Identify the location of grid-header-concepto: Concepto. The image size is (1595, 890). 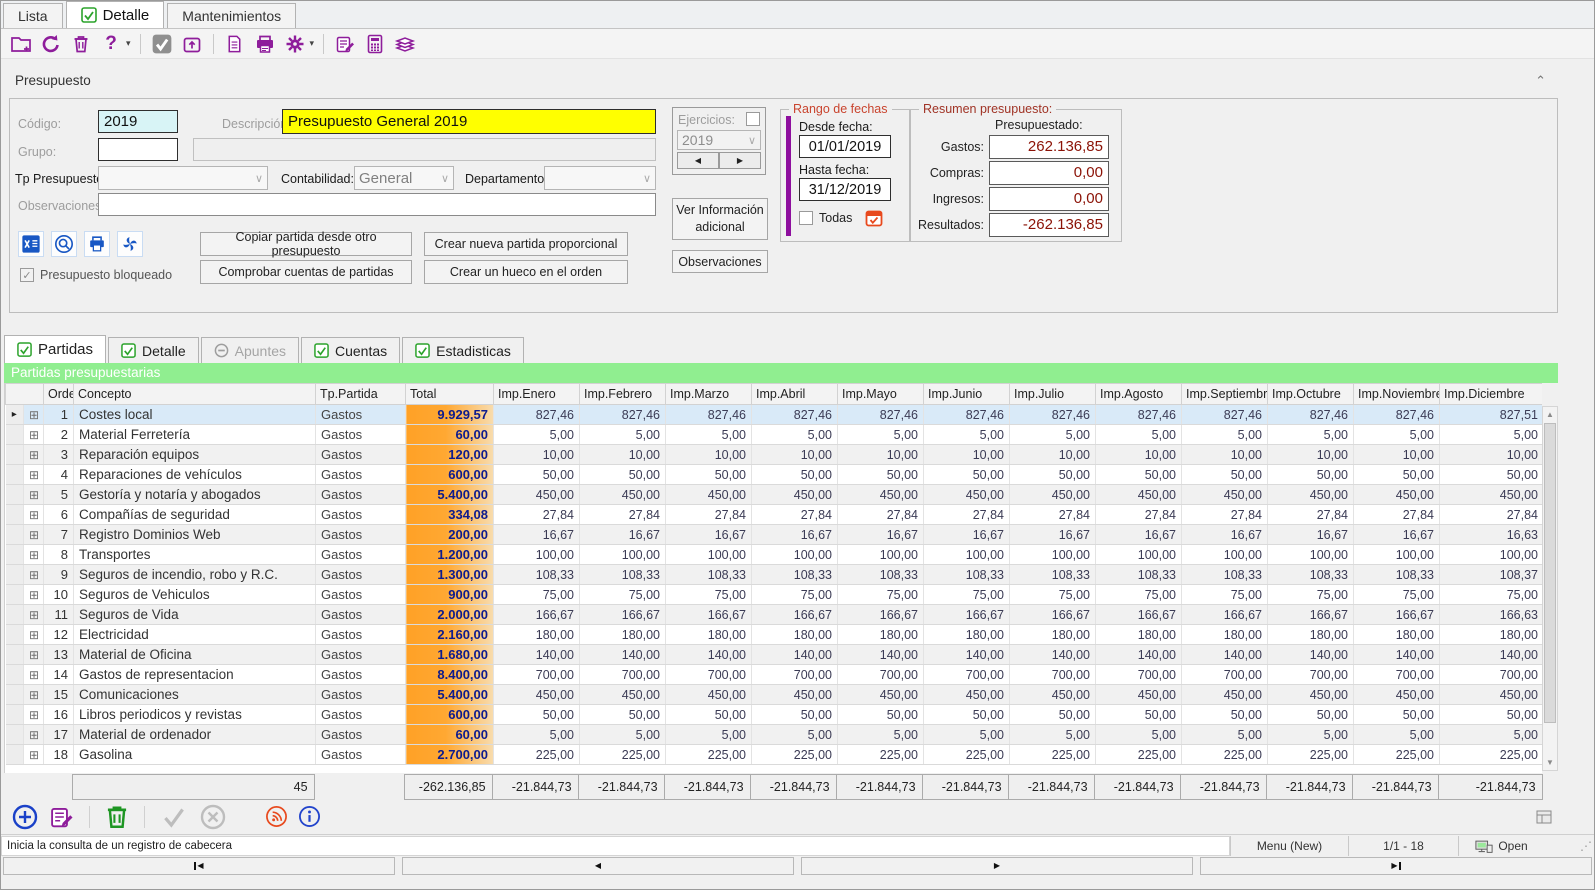
(194, 394).